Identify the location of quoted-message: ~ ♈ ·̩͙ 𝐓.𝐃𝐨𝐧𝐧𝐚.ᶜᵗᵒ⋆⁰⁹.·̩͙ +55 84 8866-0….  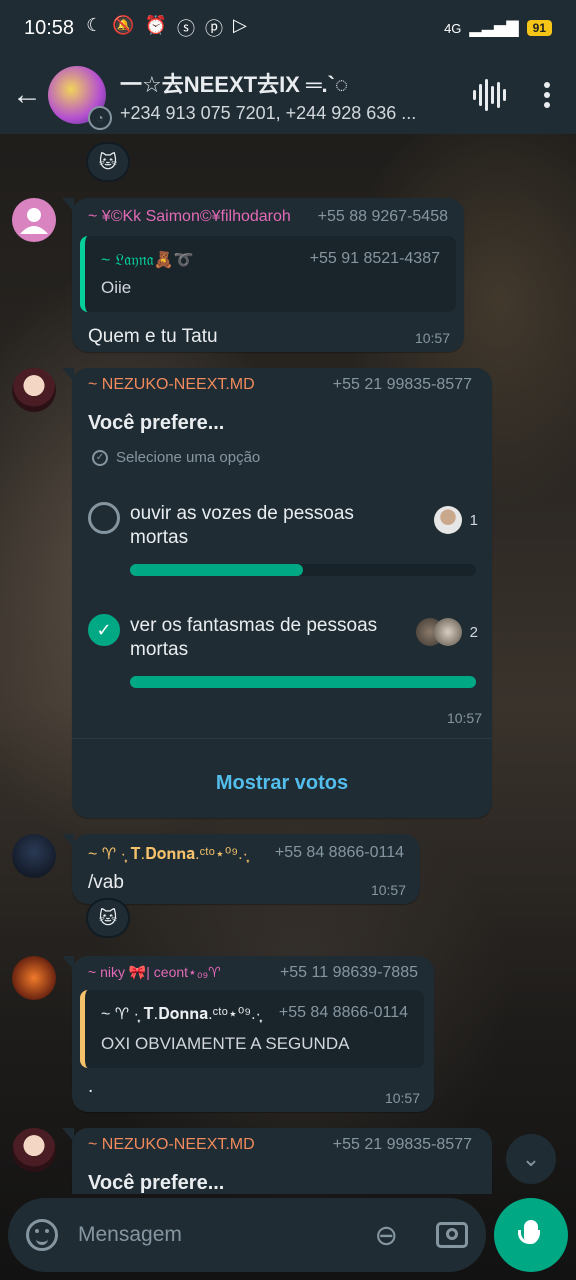
(252, 1029).